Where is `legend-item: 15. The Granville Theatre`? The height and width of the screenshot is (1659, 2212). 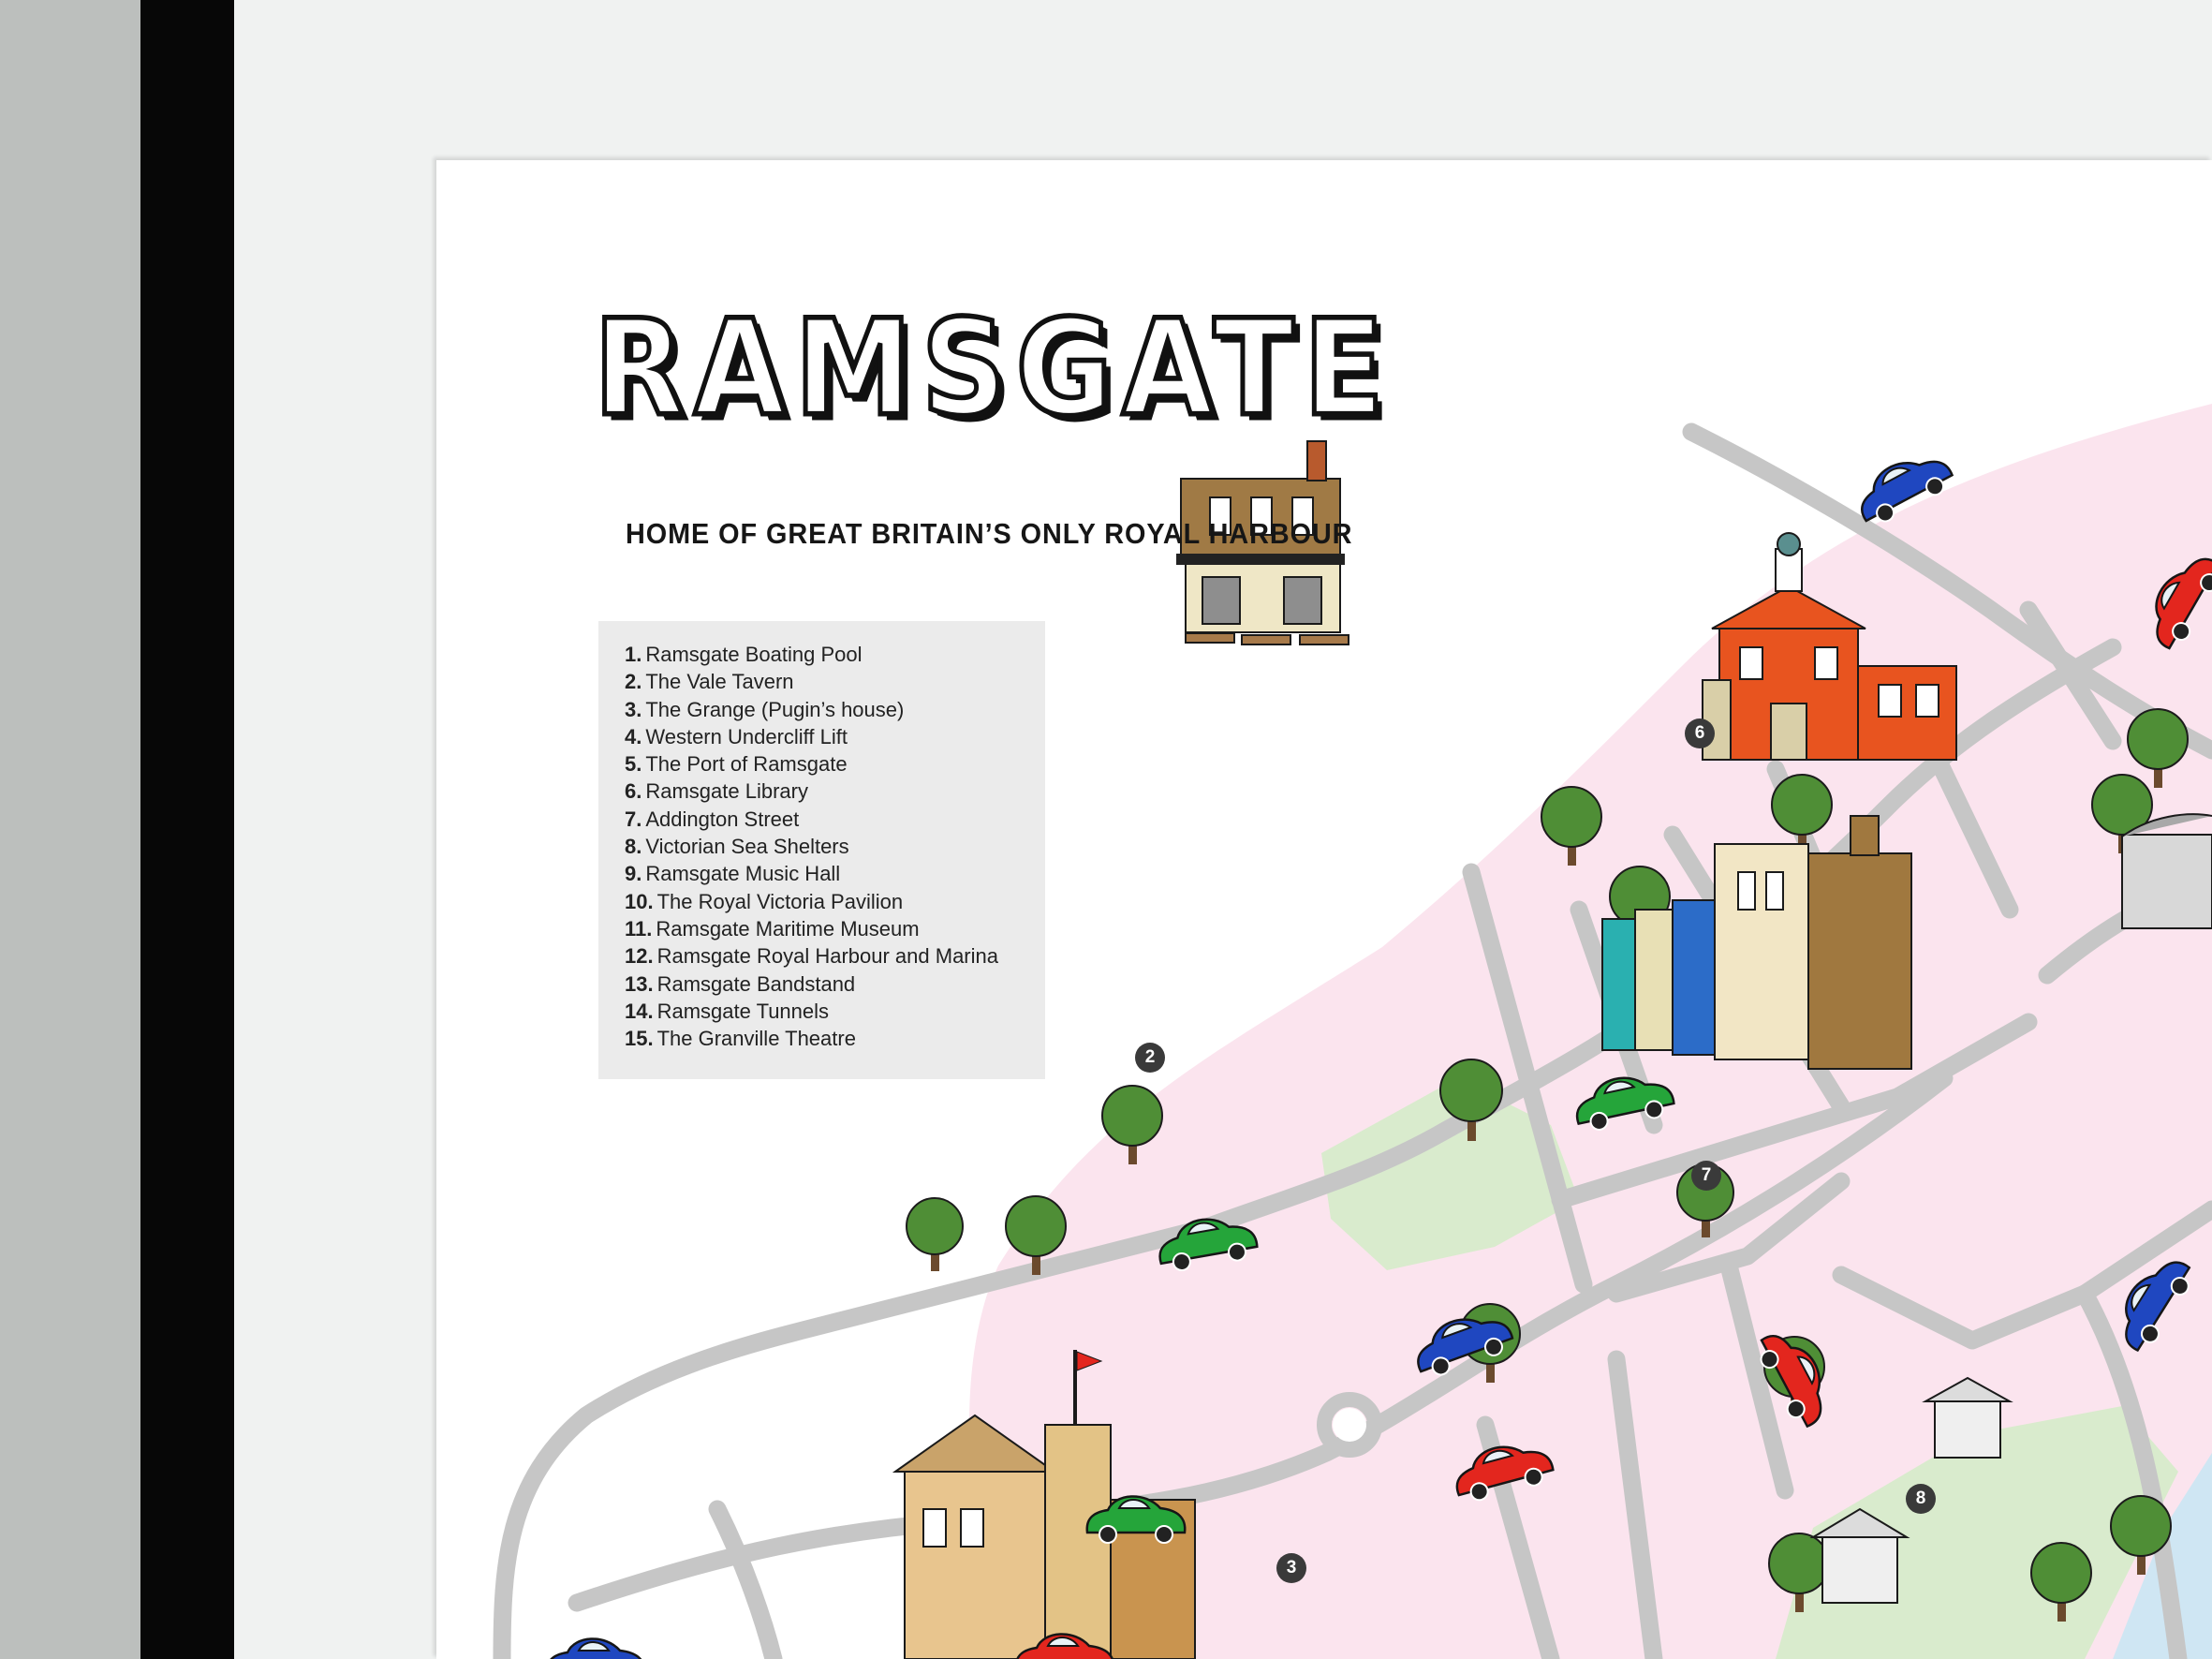
legend-item: 15. The Granville Theatre is located at coordinates (740, 1039).